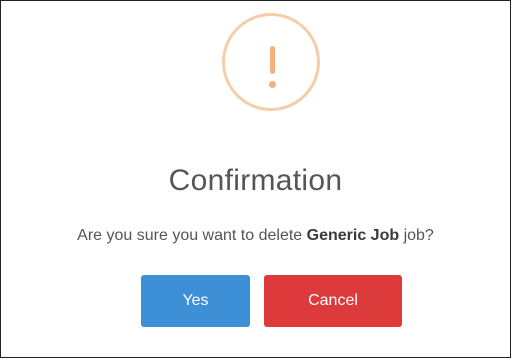 This screenshot has width=511, height=358. What do you see at coordinates (195, 301) in the screenshot?
I see `yes-button: Yes` at bounding box center [195, 301].